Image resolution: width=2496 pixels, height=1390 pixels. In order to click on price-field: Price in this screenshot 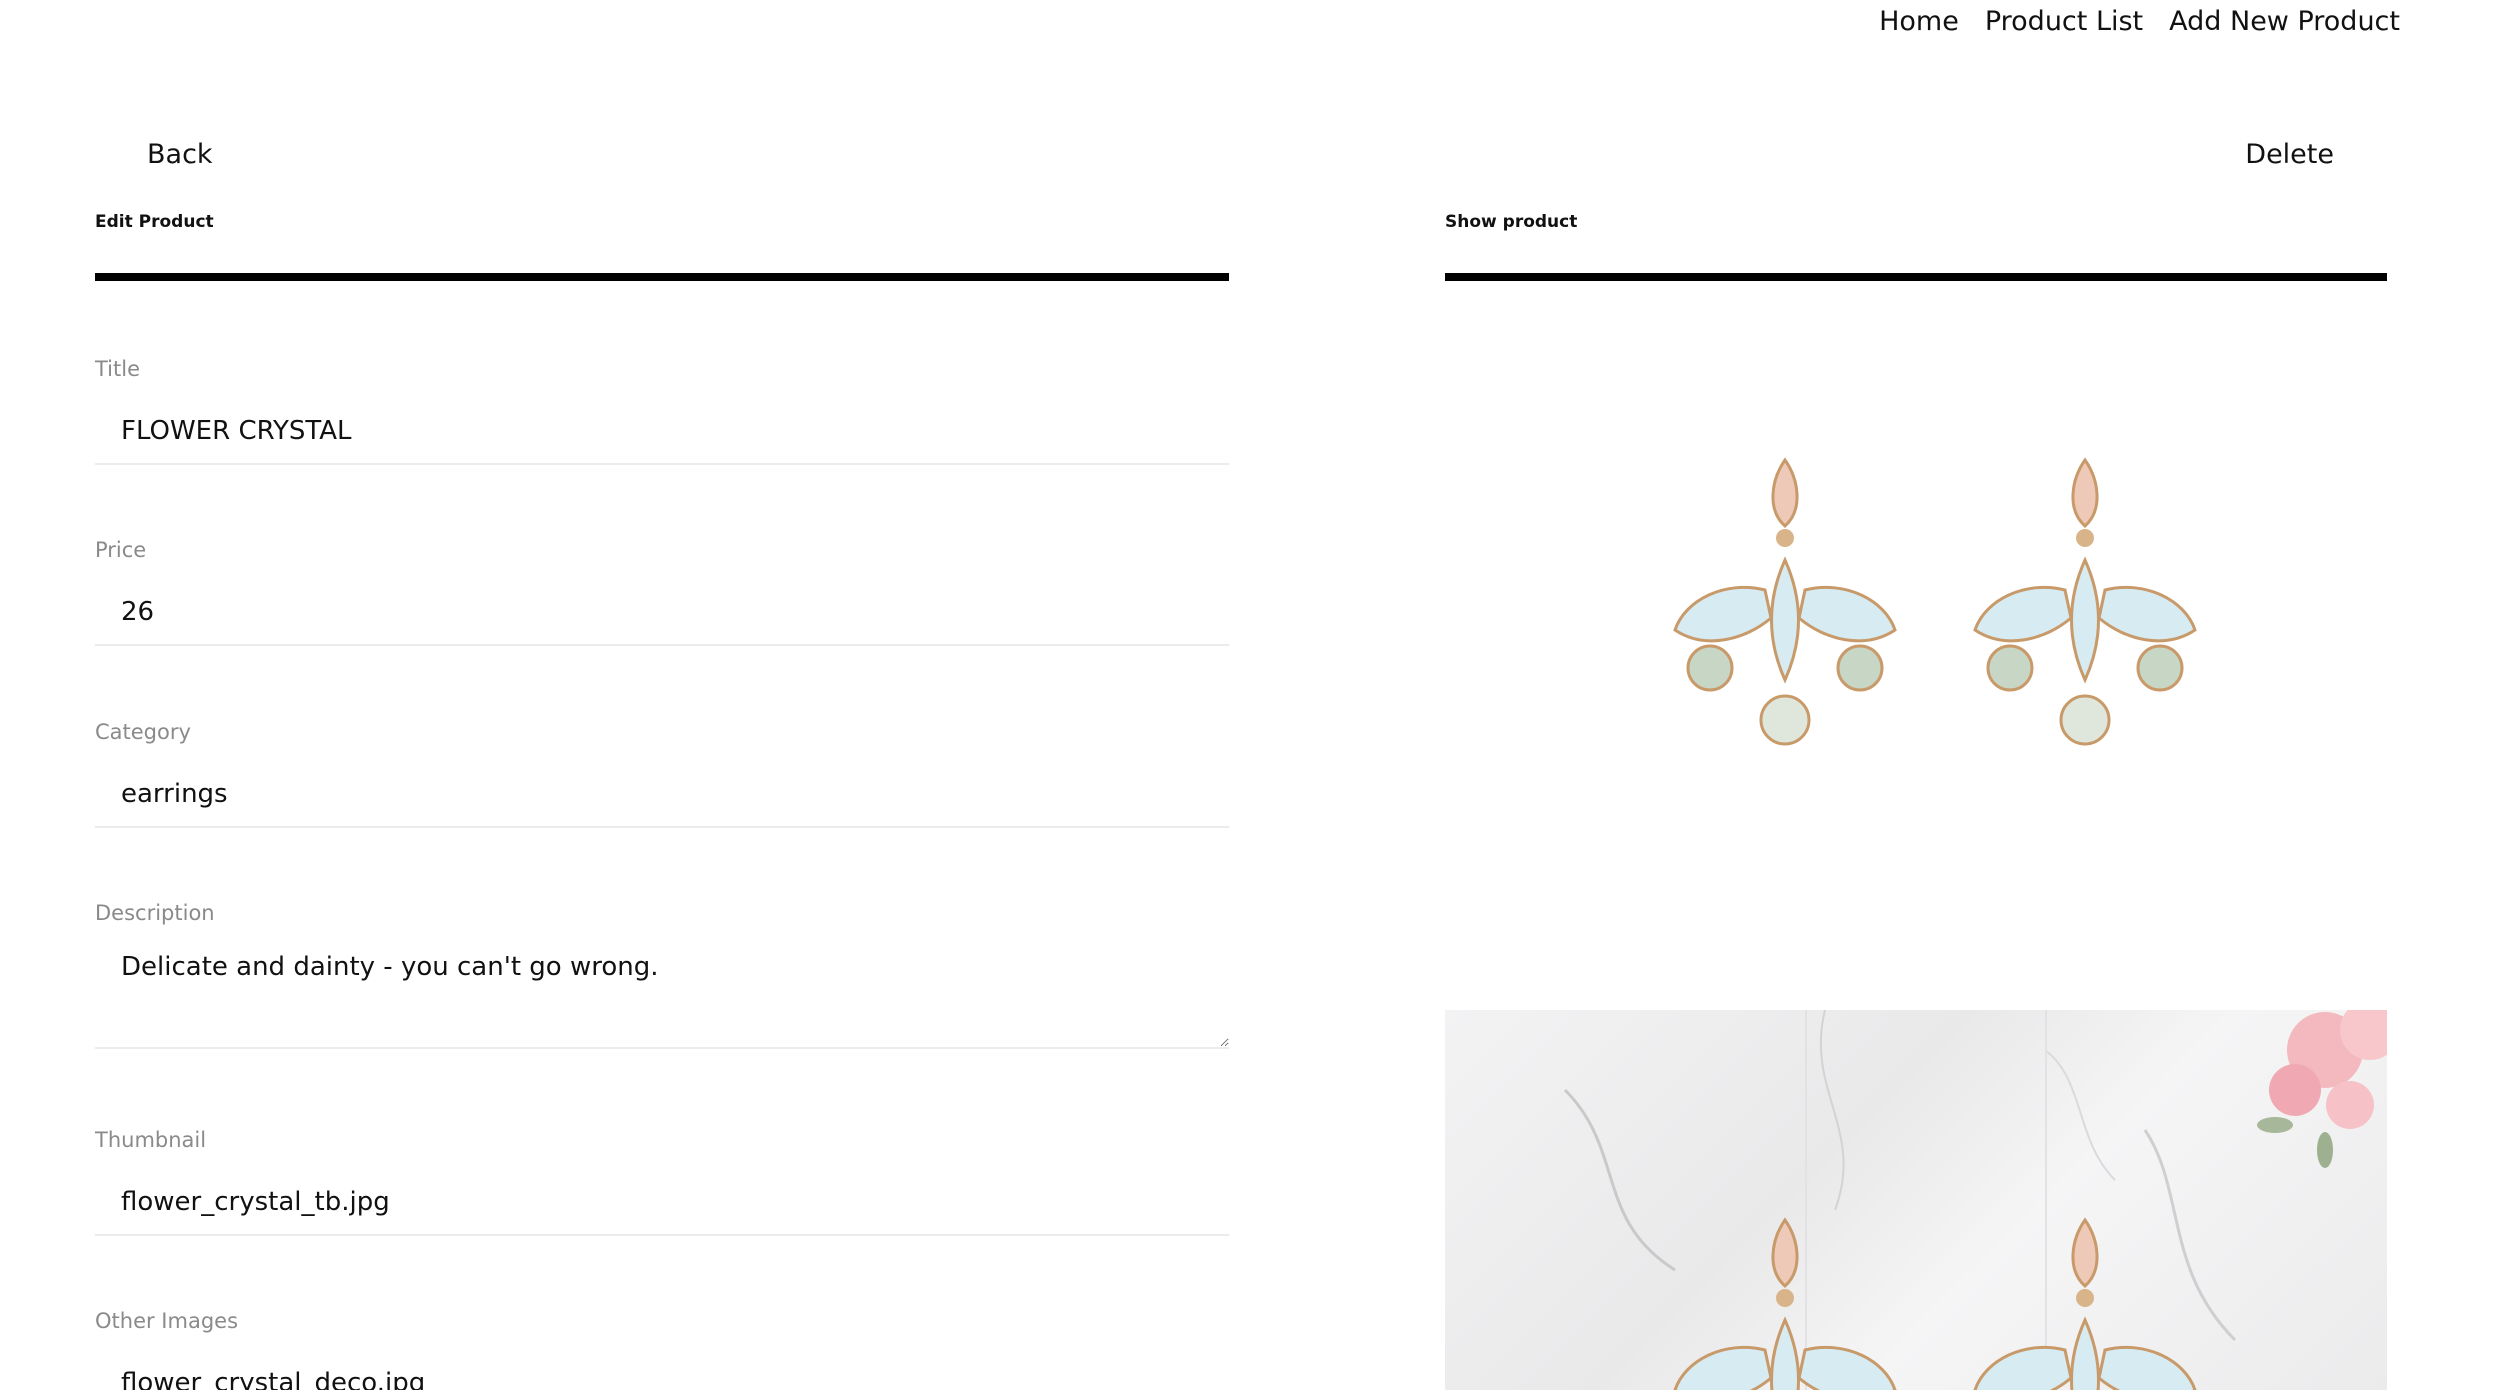, I will do `click(662, 592)`.